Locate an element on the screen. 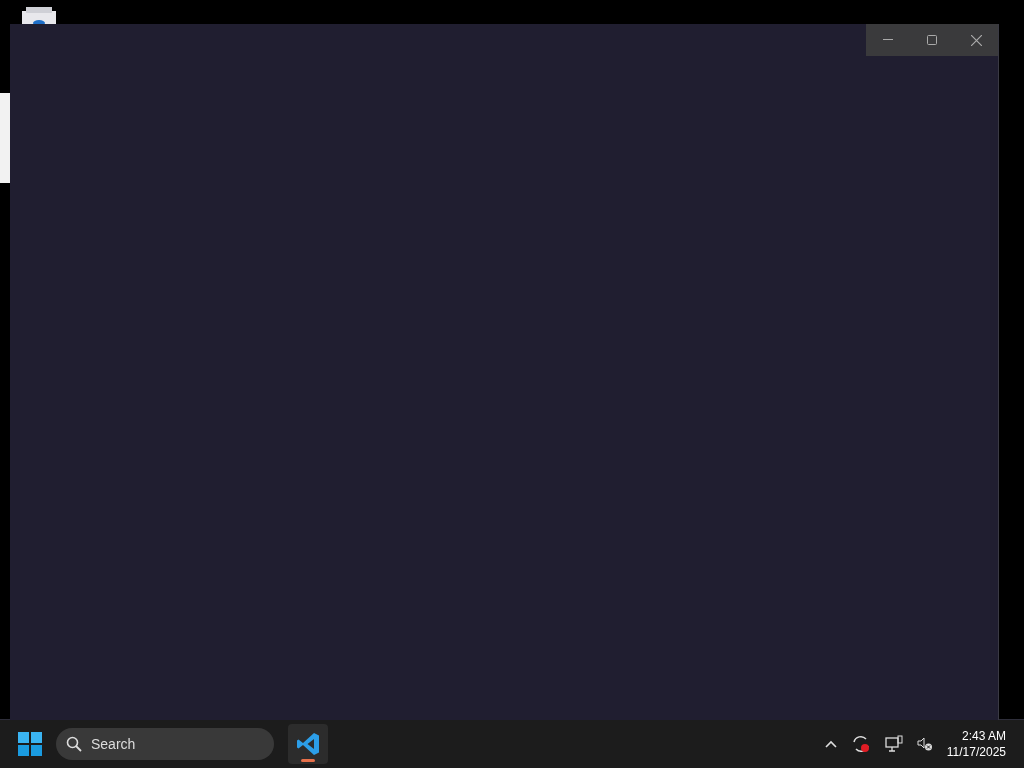  minimize-icon is located at coordinates (888, 40).